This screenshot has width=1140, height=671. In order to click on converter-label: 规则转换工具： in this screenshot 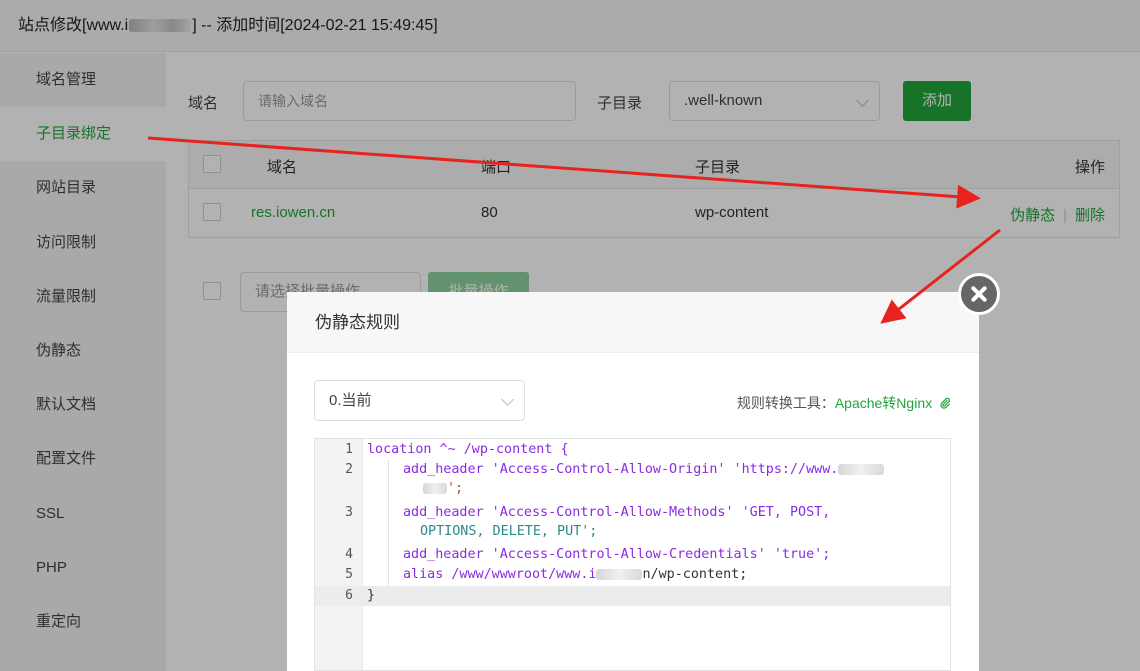, I will do `click(785, 403)`.